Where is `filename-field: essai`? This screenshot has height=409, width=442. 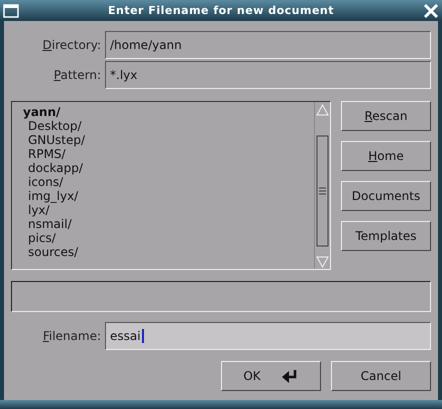
filename-field: essai is located at coordinates (268, 336).